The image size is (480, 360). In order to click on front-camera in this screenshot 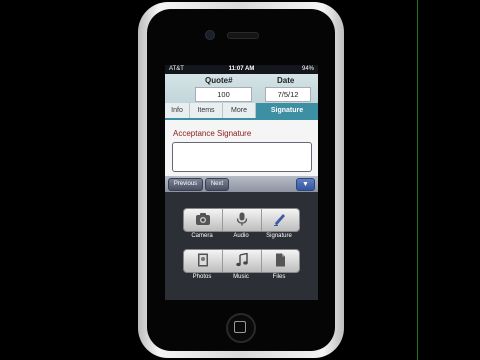, I will do `click(210, 35)`.